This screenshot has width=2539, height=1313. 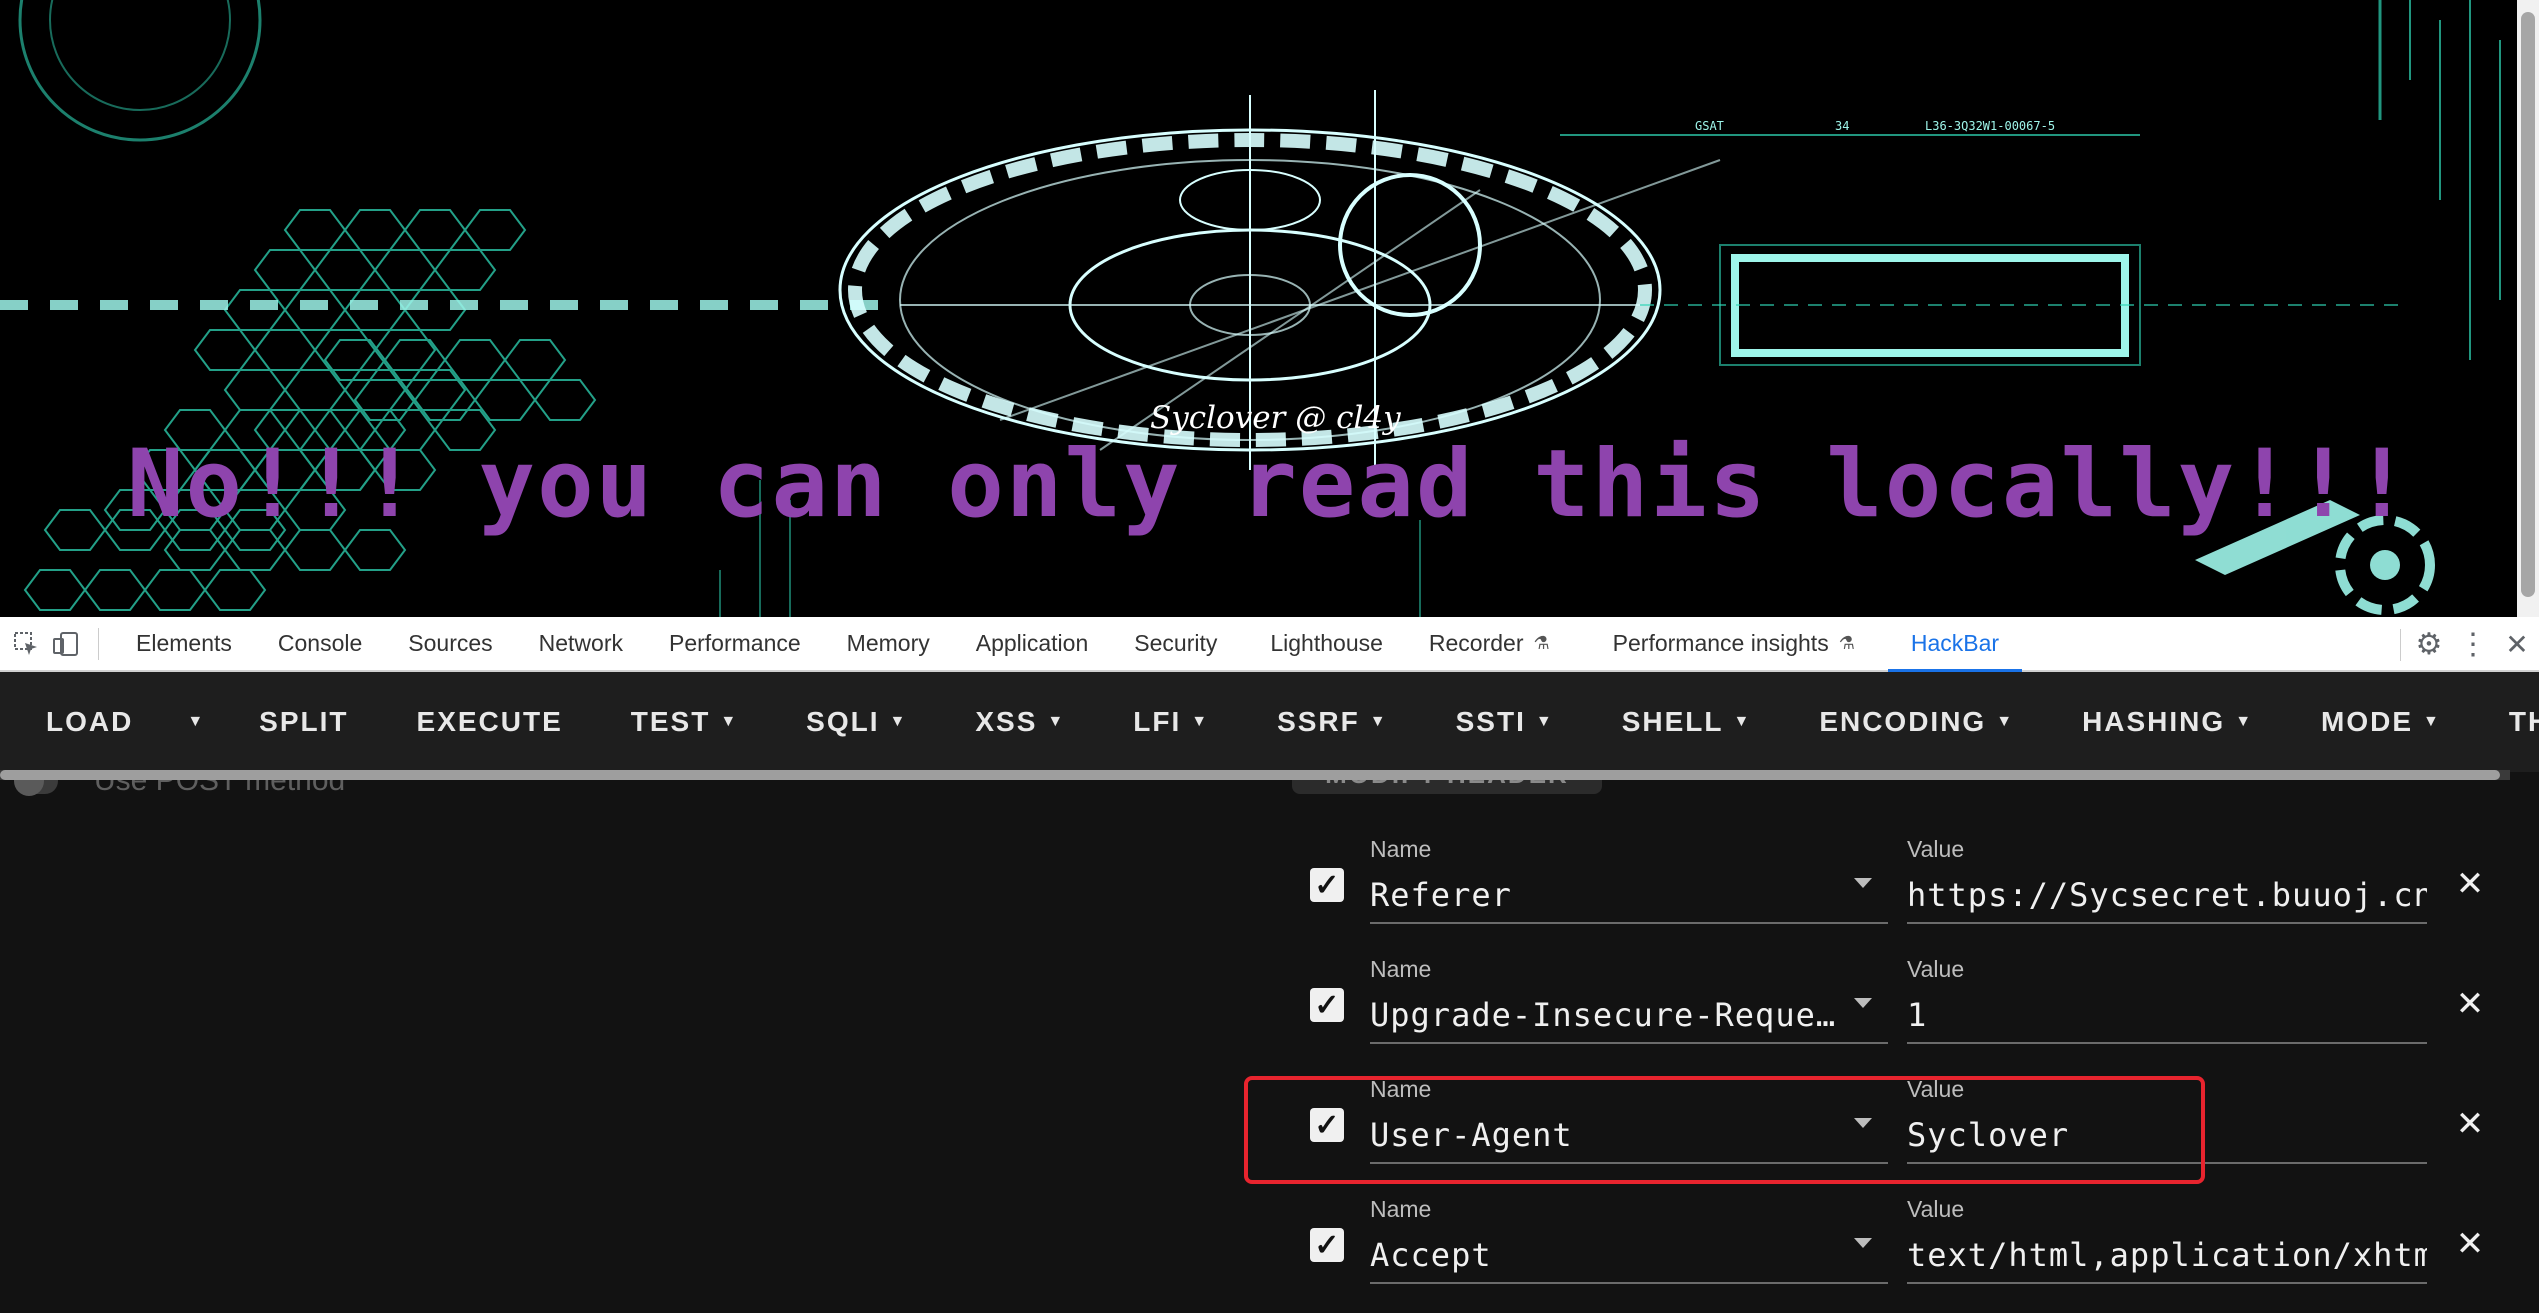 What do you see at coordinates (196, 722) in the screenshot?
I see `load-dropdown-caret-icon: ▼` at bounding box center [196, 722].